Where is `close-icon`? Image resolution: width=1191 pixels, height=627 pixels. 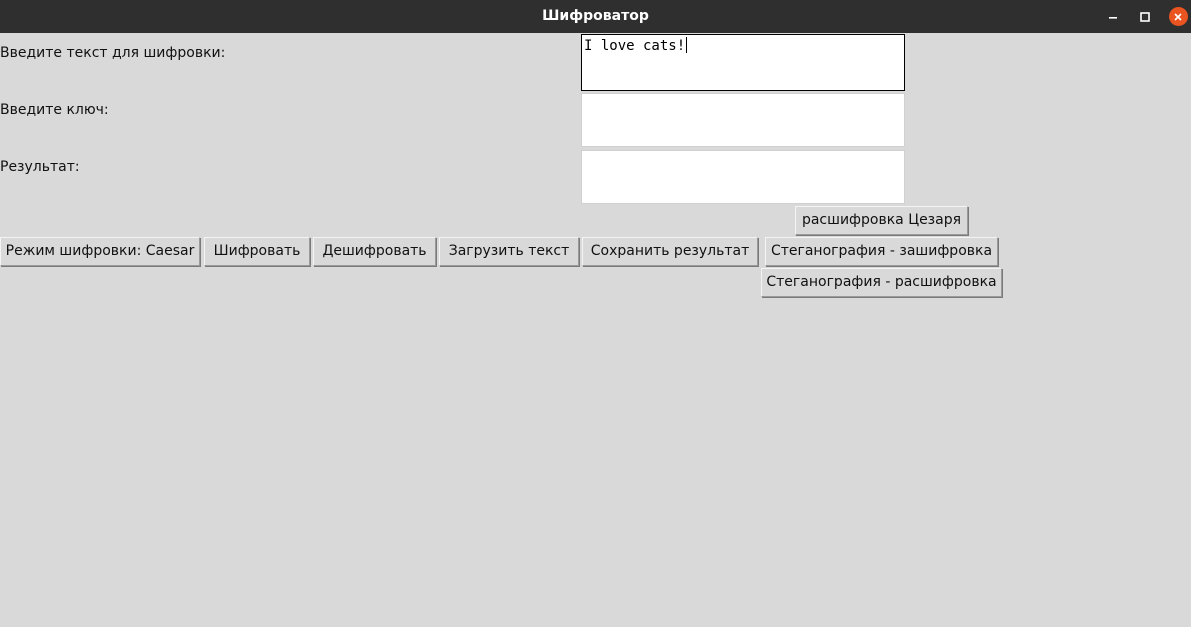
close-icon is located at coordinates (1178, 16).